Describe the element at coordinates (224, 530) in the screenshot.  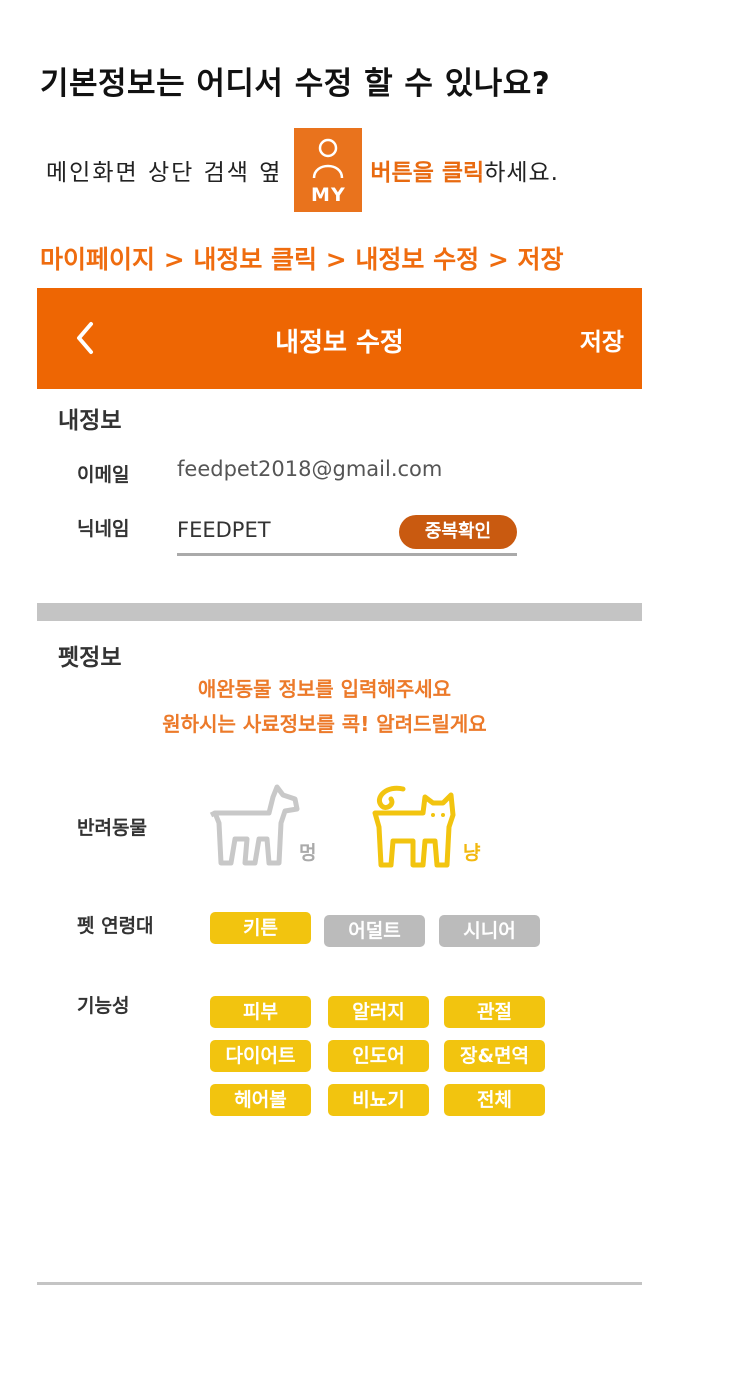
I see `nickname-input: FEEDPET` at that location.